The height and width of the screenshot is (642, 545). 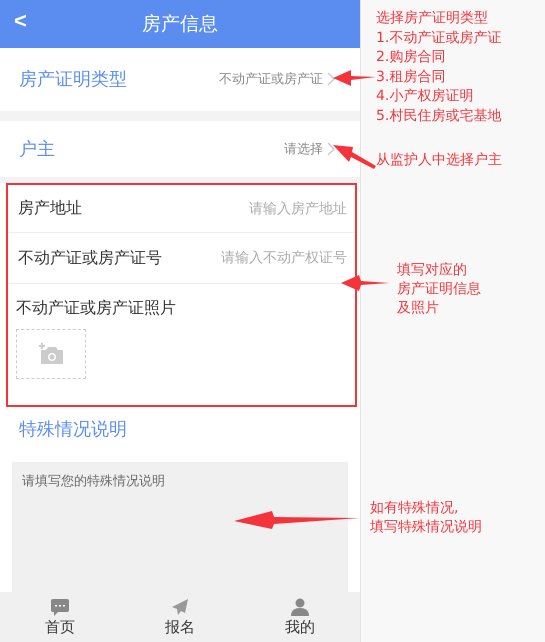 What do you see at coordinates (432, 270) in the screenshot?
I see `annotation-text: 填写对应的` at bounding box center [432, 270].